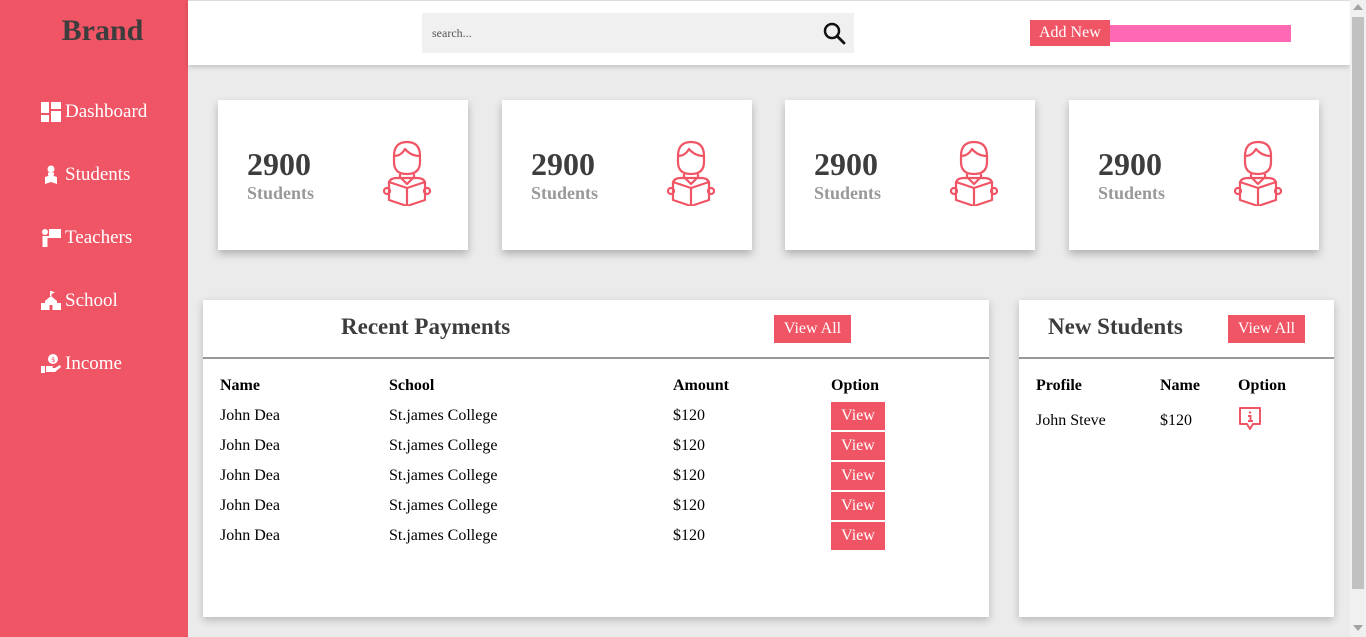  What do you see at coordinates (1115, 326) in the screenshot?
I see `panel-title: New Students` at bounding box center [1115, 326].